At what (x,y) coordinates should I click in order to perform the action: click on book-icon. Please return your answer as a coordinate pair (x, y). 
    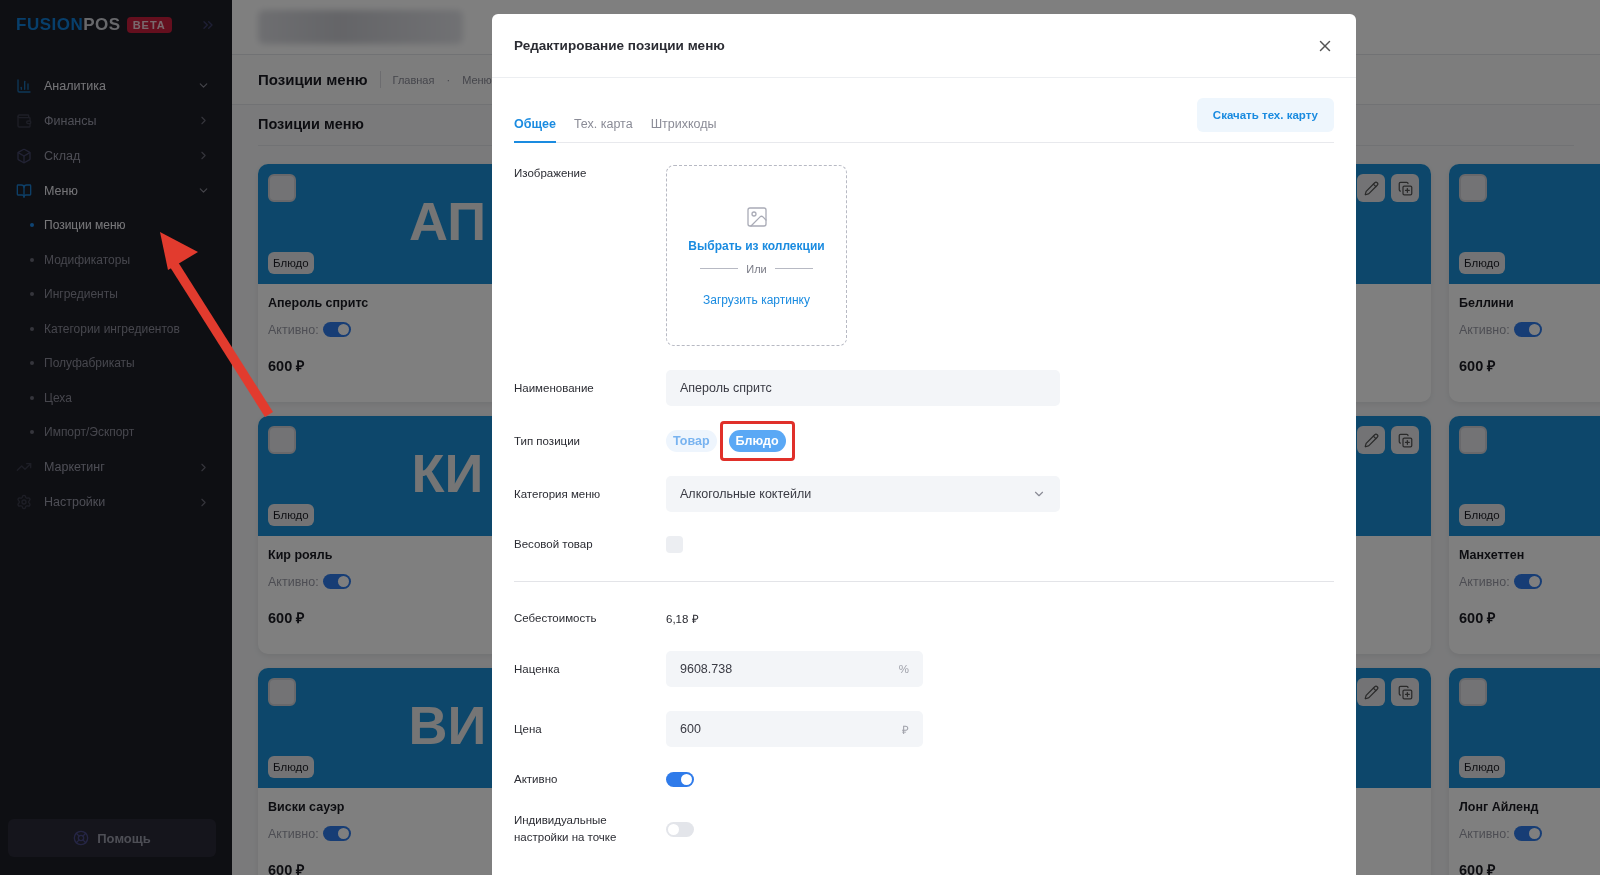
    Looking at the image, I should click on (24, 190).